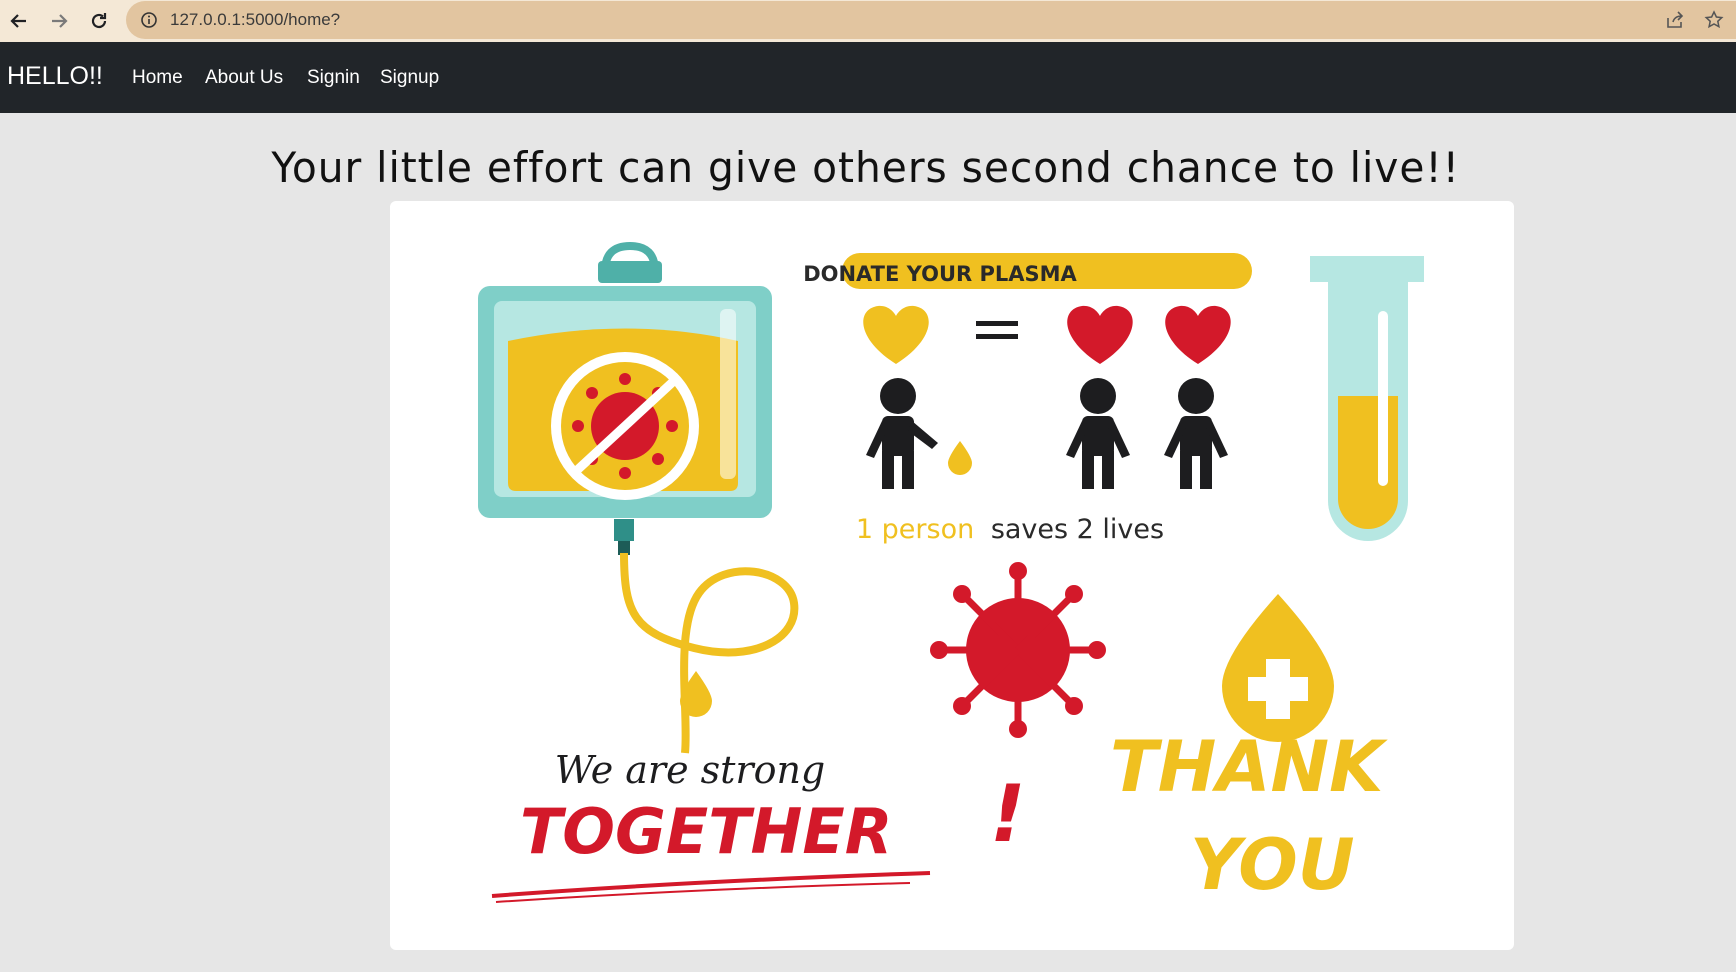  Describe the element at coordinates (1367, 398) in the screenshot. I see `test-tube-icon` at that location.